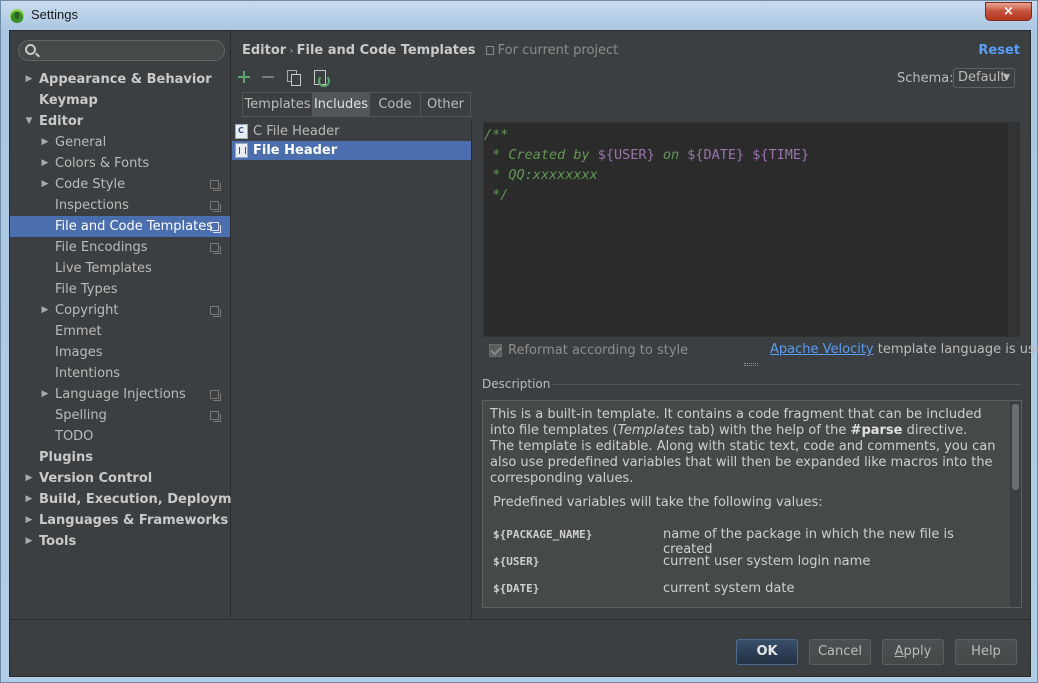 Image resolution: width=1038 pixels, height=683 pixels. What do you see at coordinates (29, 121) in the screenshot?
I see `expanded-arrow-icon: ▼` at bounding box center [29, 121].